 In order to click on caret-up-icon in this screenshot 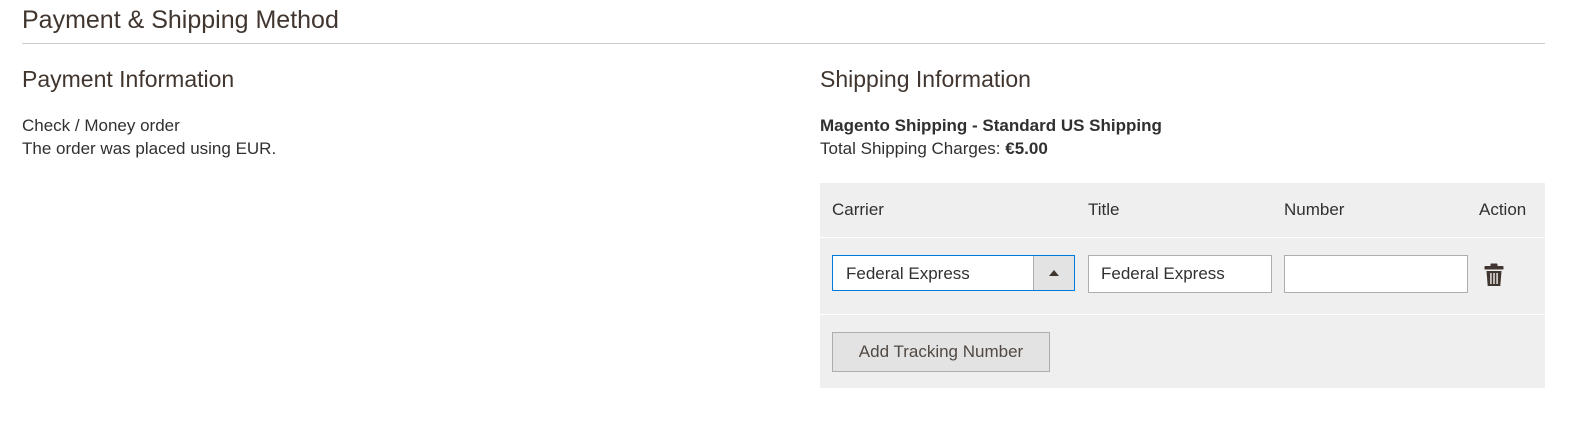, I will do `click(1054, 273)`.